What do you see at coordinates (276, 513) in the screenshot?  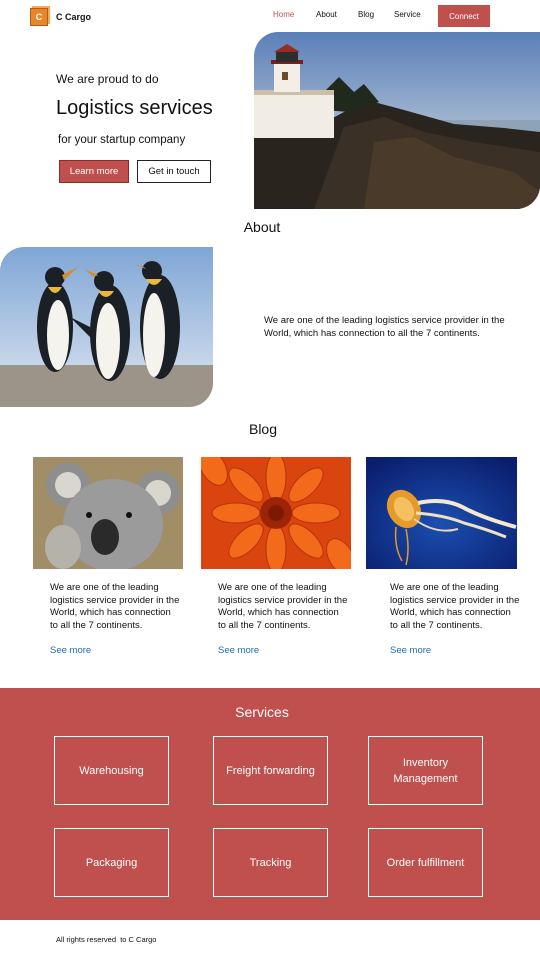 I see `flower-image` at bounding box center [276, 513].